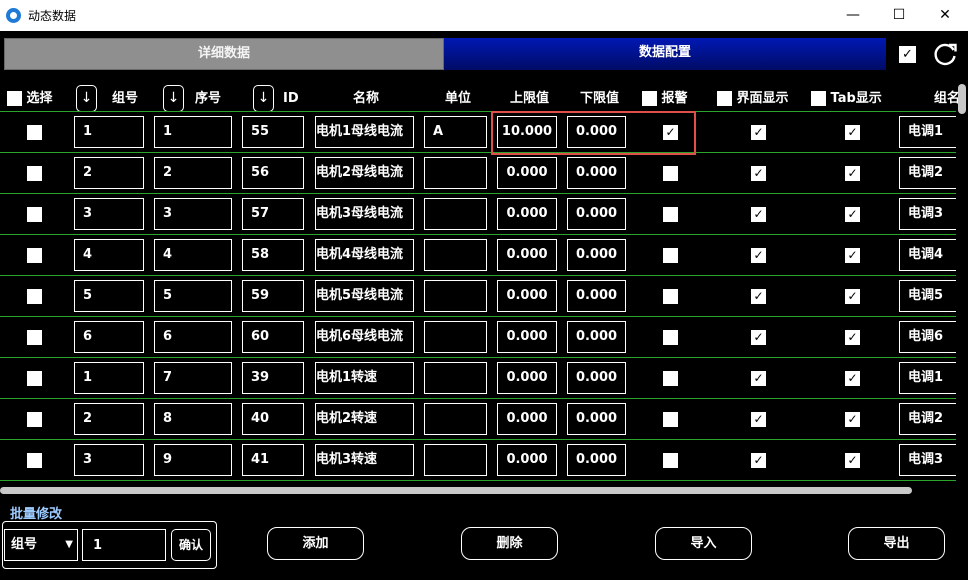 The image size is (968, 580). What do you see at coordinates (364, 132) in the screenshot?
I see `name-field: 电机1母线电流` at bounding box center [364, 132].